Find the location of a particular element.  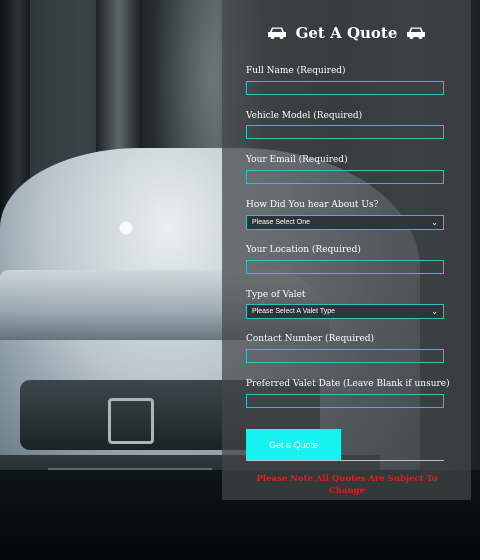

vehicle-model-label: Vehicle Model (Required) is located at coordinates (304, 116).